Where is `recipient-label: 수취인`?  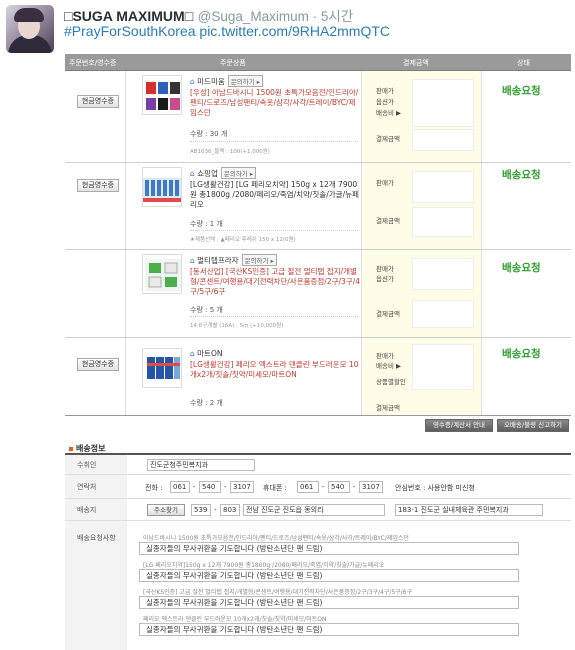
recipient-label: 수취인 is located at coordinates (96, 464).